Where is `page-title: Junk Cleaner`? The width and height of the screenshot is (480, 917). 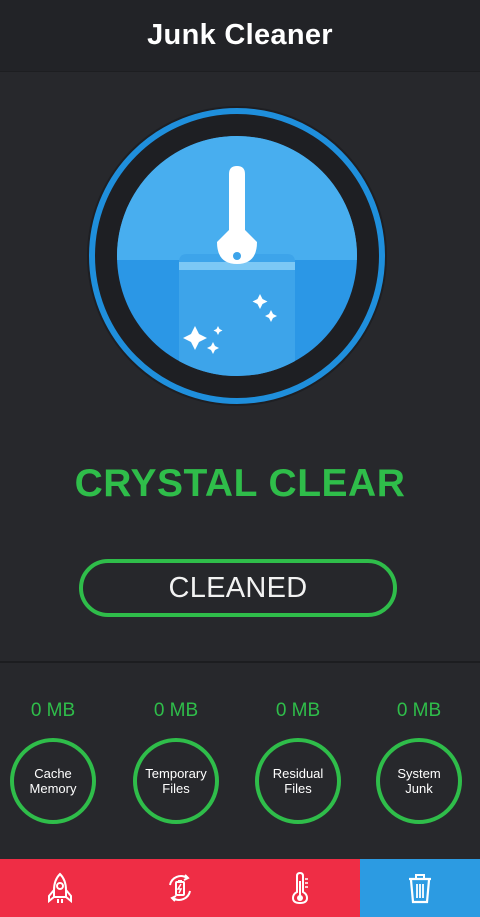
page-title: Junk Cleaner is located at coordinates (240, 35).